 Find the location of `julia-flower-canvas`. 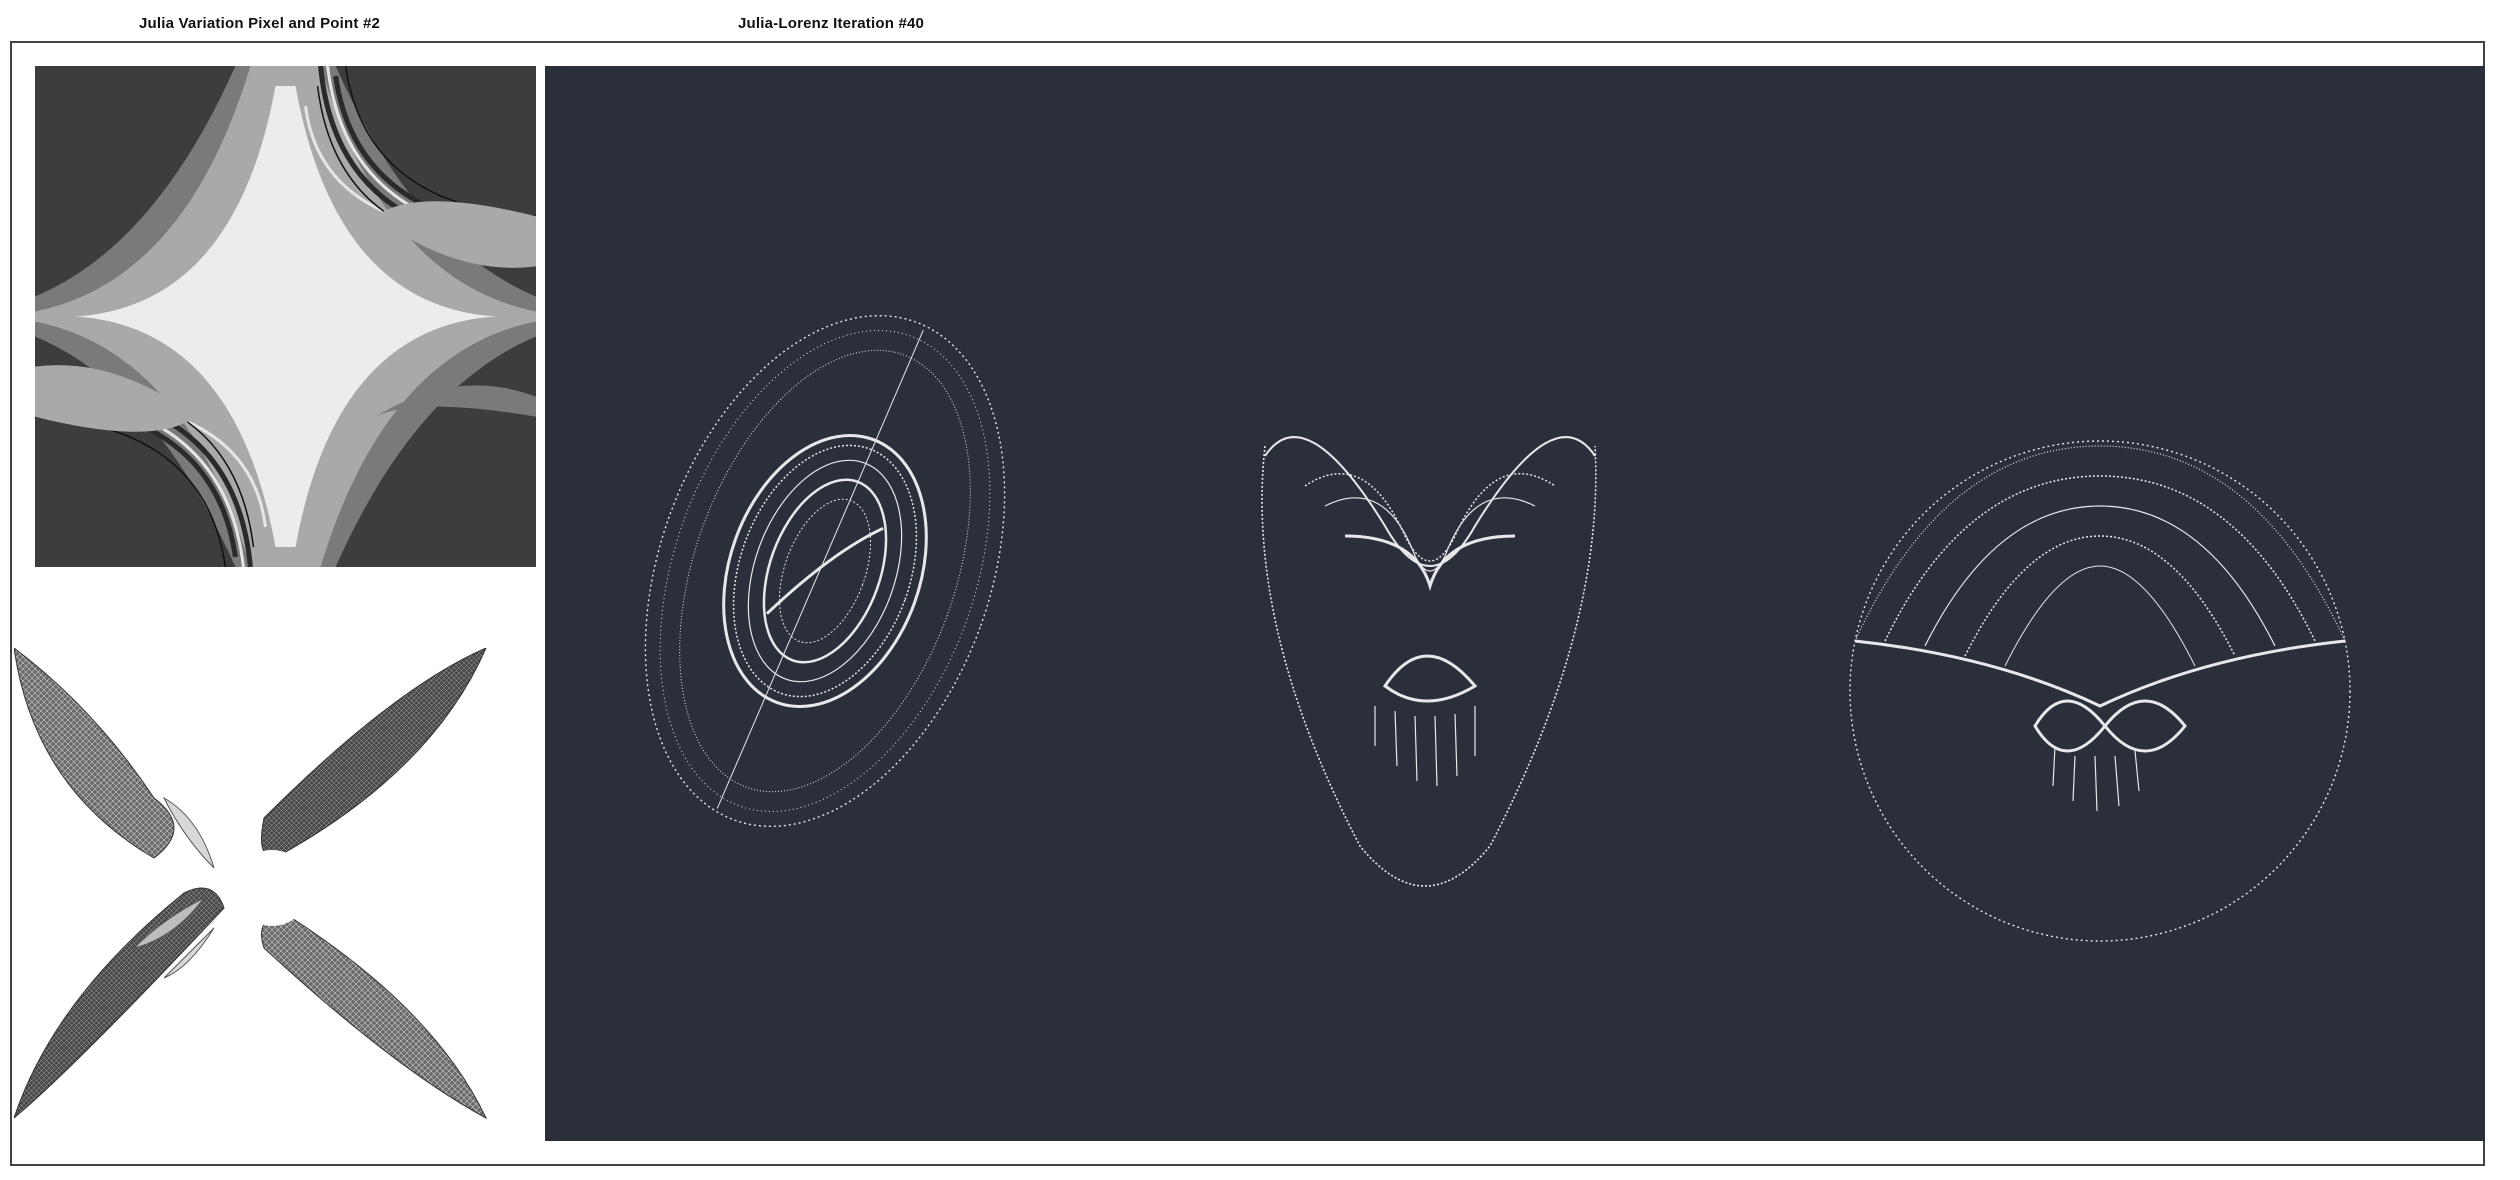

julia-flower-canvas is located at coordinates (254, 886).